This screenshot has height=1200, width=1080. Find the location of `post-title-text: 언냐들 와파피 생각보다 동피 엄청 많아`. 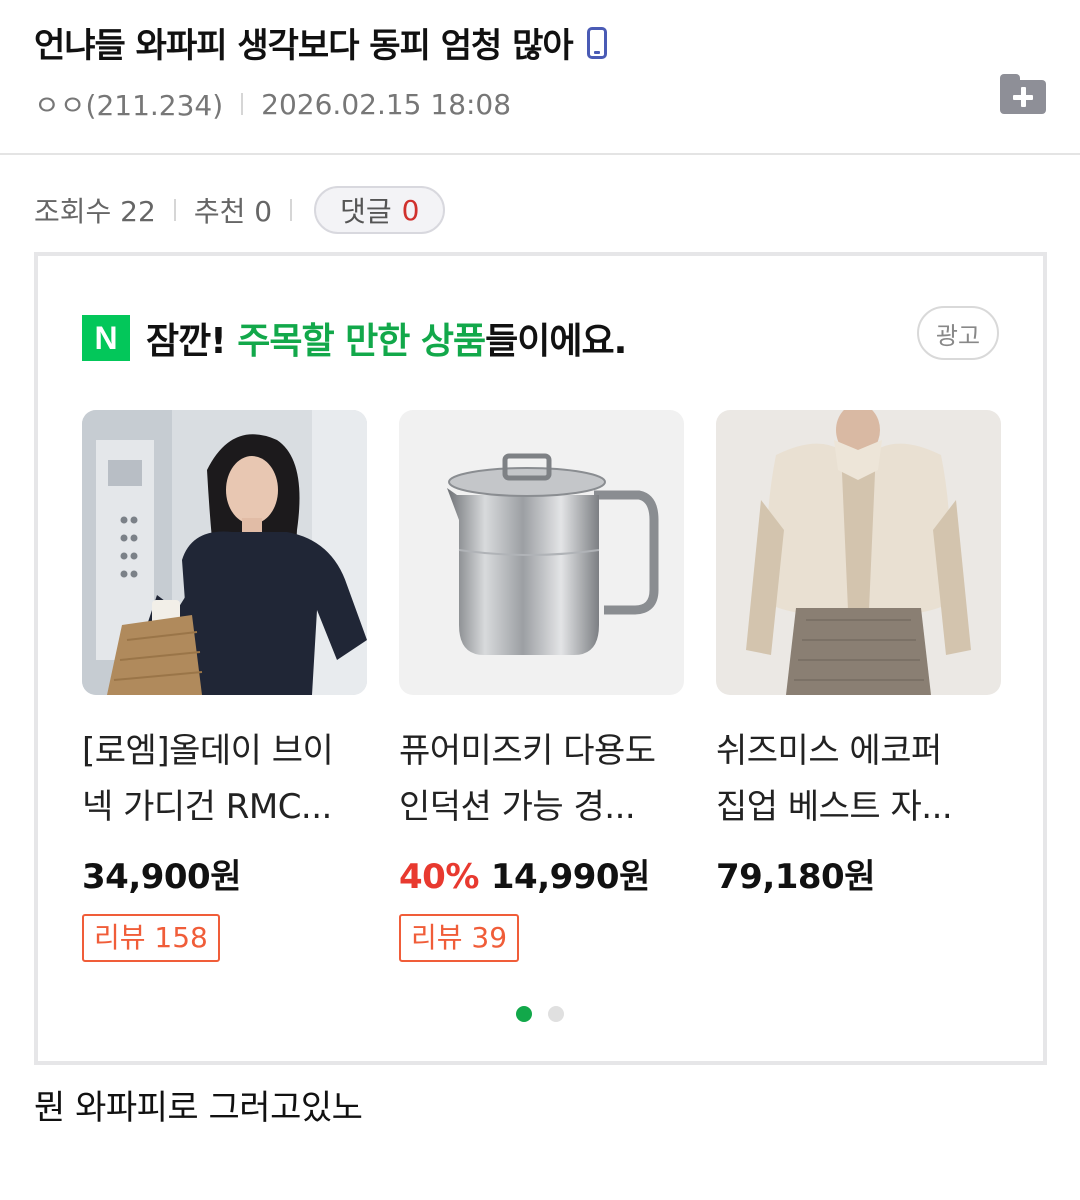

post-title-text: 언냐들 와파피 생각보다 동피 엄청 많아 is located at coordinates (304, 46).